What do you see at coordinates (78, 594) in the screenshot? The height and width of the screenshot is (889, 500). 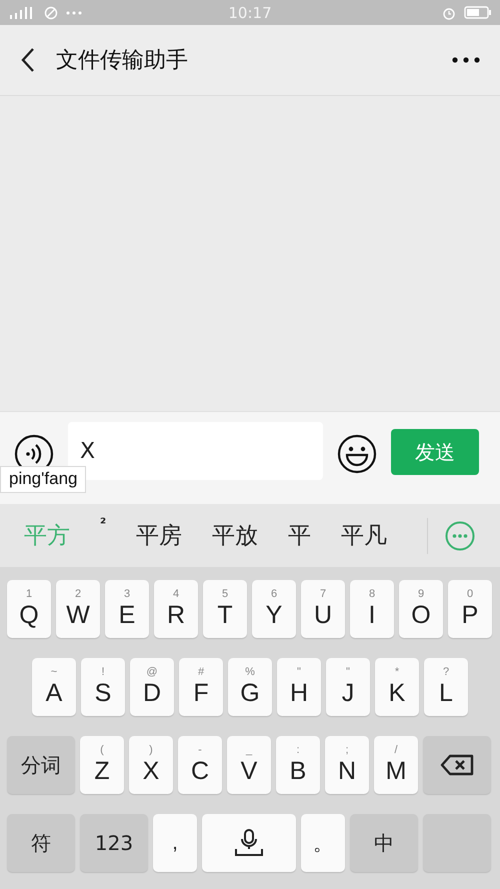 I see `key-hint: 2` at bounding box center [78, 594].